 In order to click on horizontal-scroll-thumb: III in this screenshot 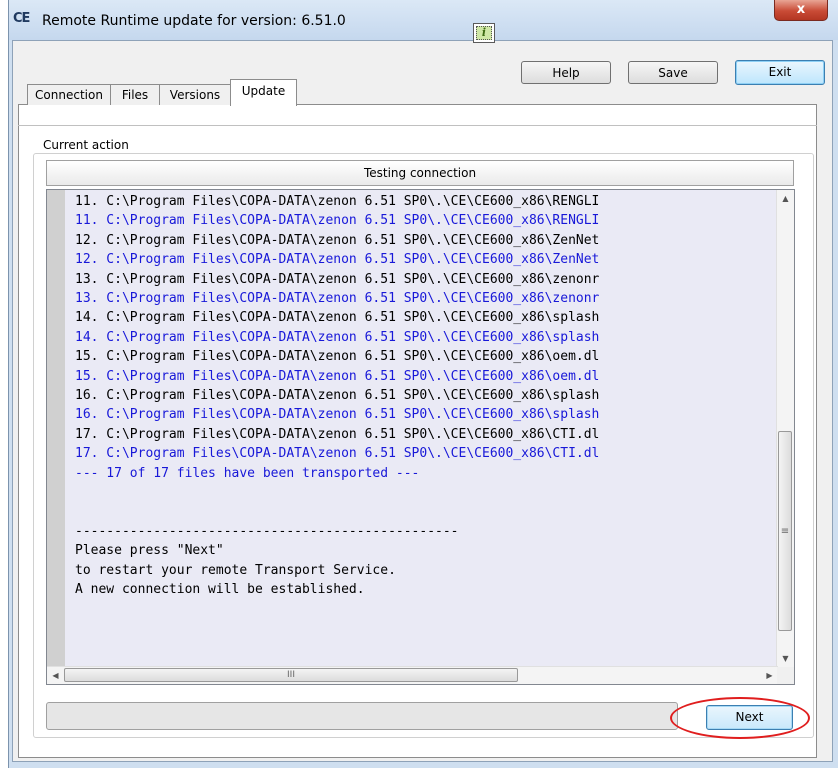, I will do `click(291, 675)`.